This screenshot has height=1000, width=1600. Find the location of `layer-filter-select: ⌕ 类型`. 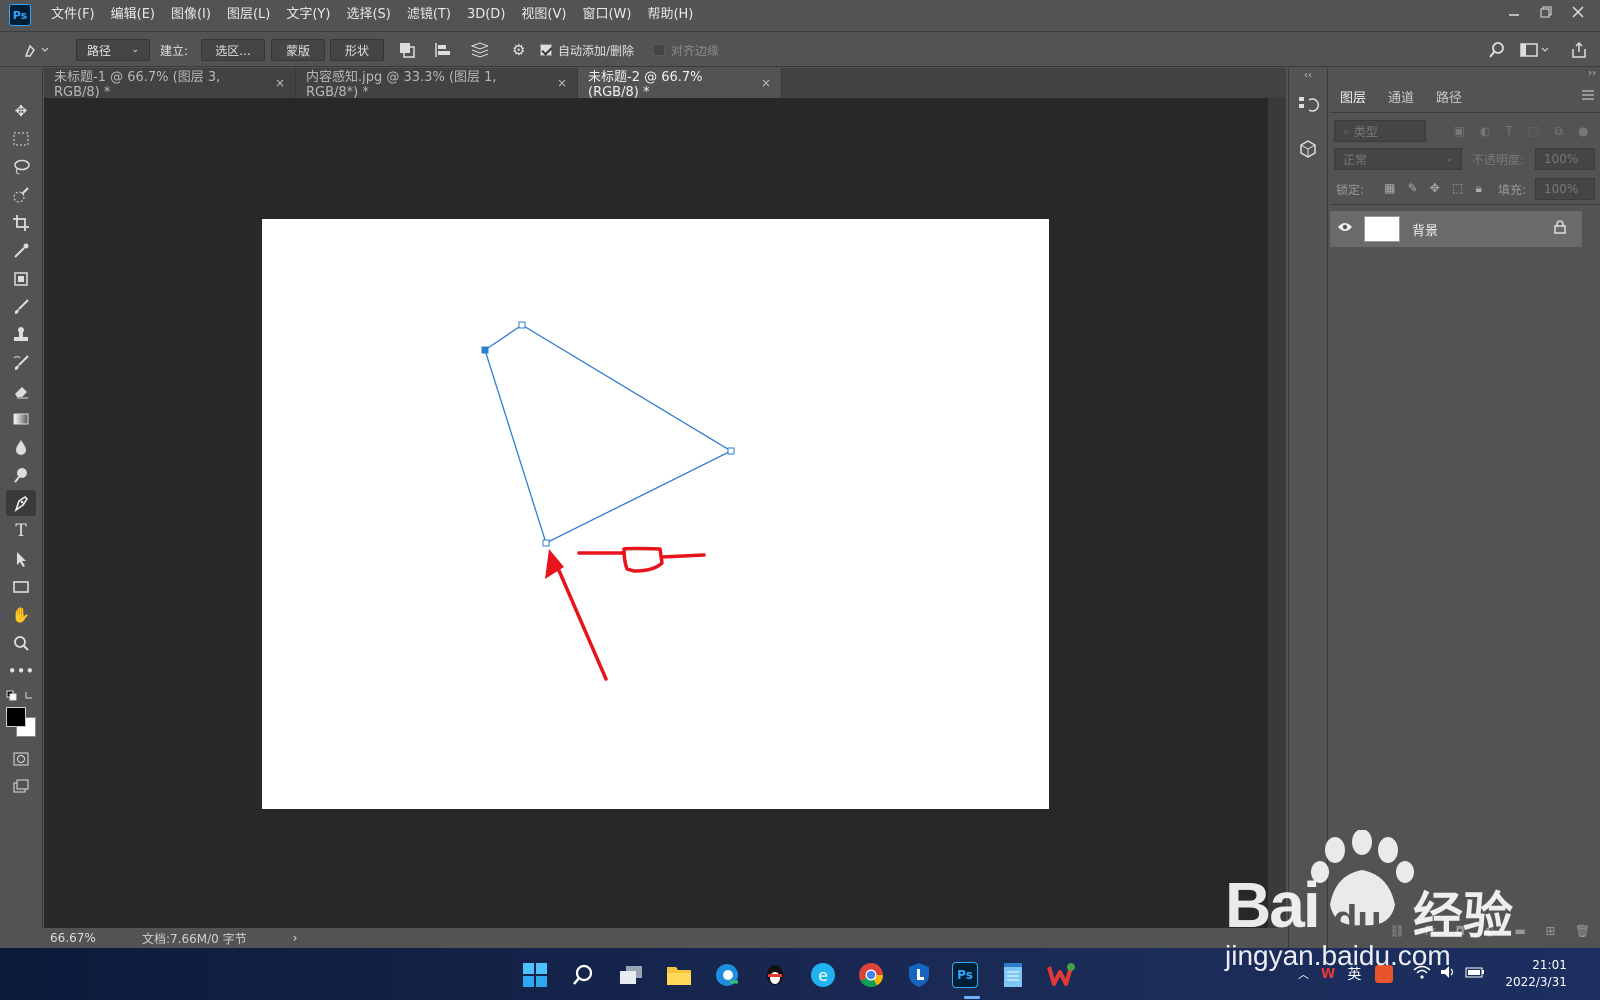

layer-filter-select: ⌕ 类型 is located at coordinates (1380, 131).